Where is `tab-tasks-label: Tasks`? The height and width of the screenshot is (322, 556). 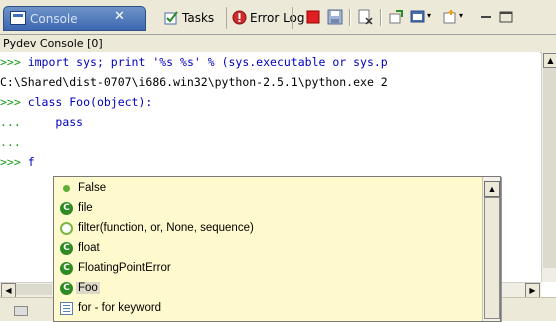 tab-tasks-label: Tasks is located at coordinates (198, 18).